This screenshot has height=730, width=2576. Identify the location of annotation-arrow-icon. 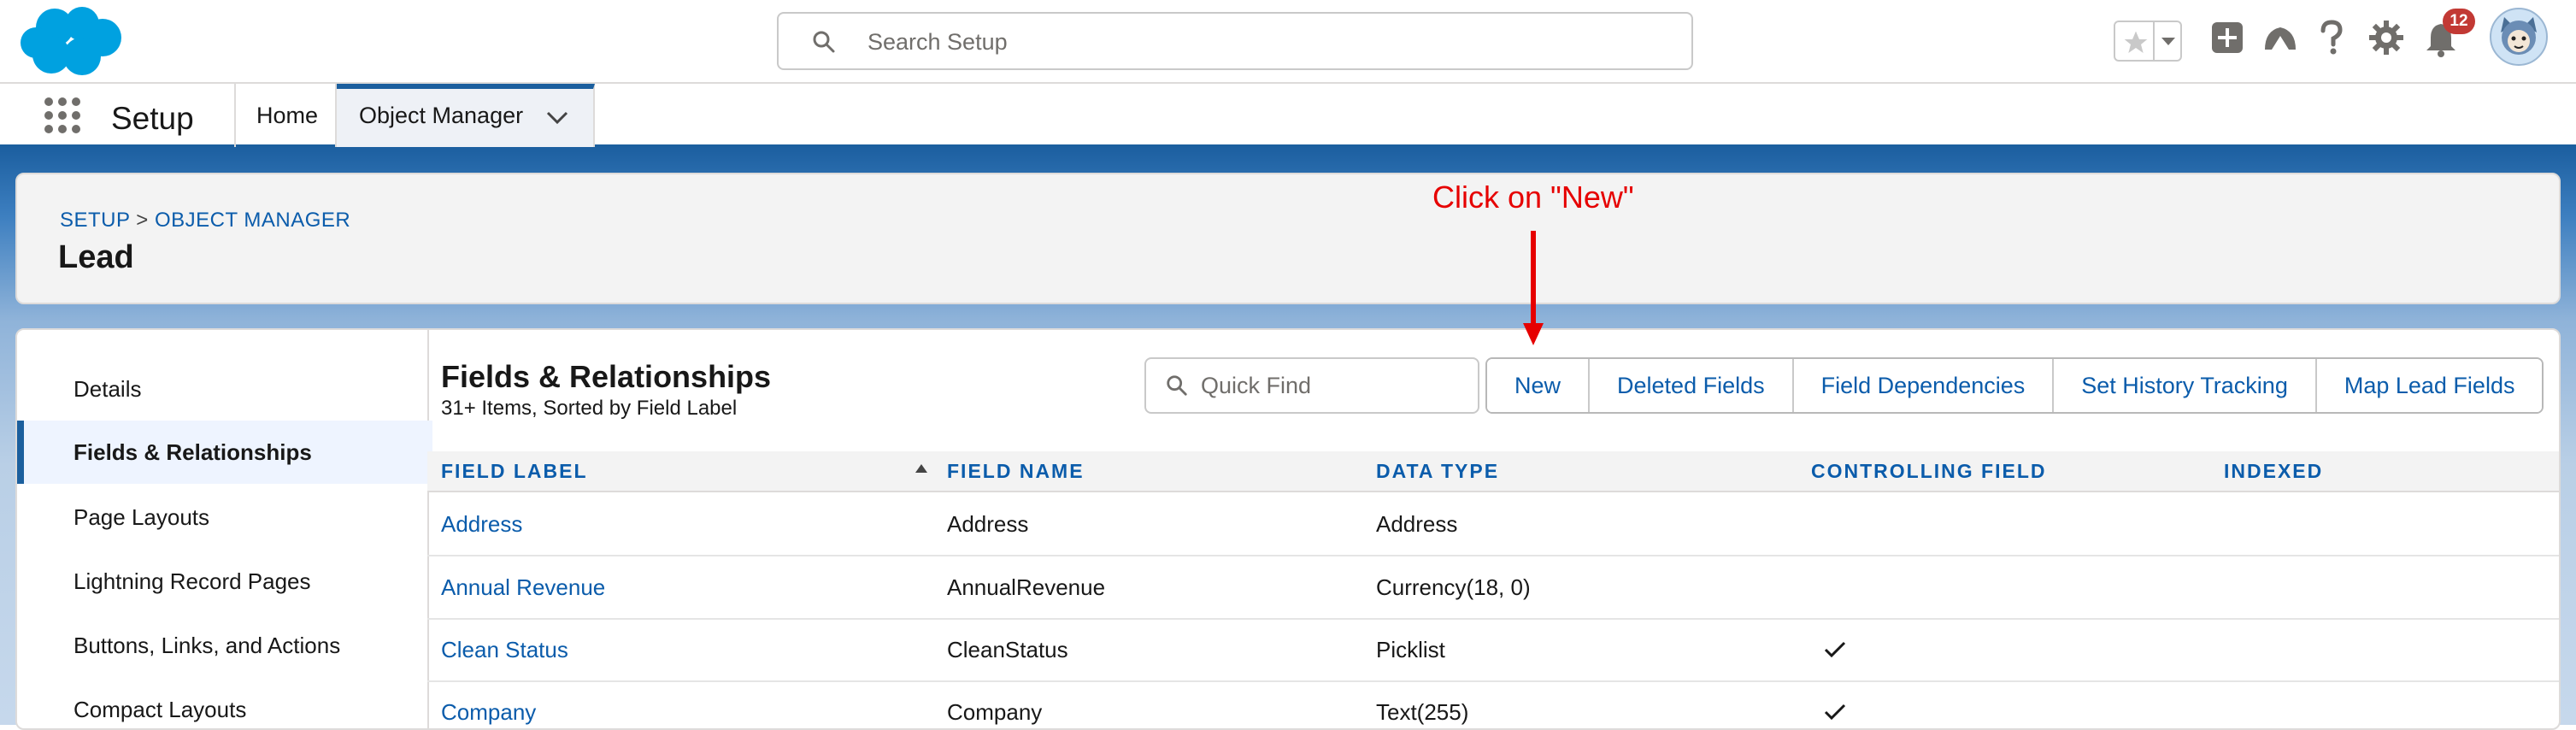
(1533, 288).